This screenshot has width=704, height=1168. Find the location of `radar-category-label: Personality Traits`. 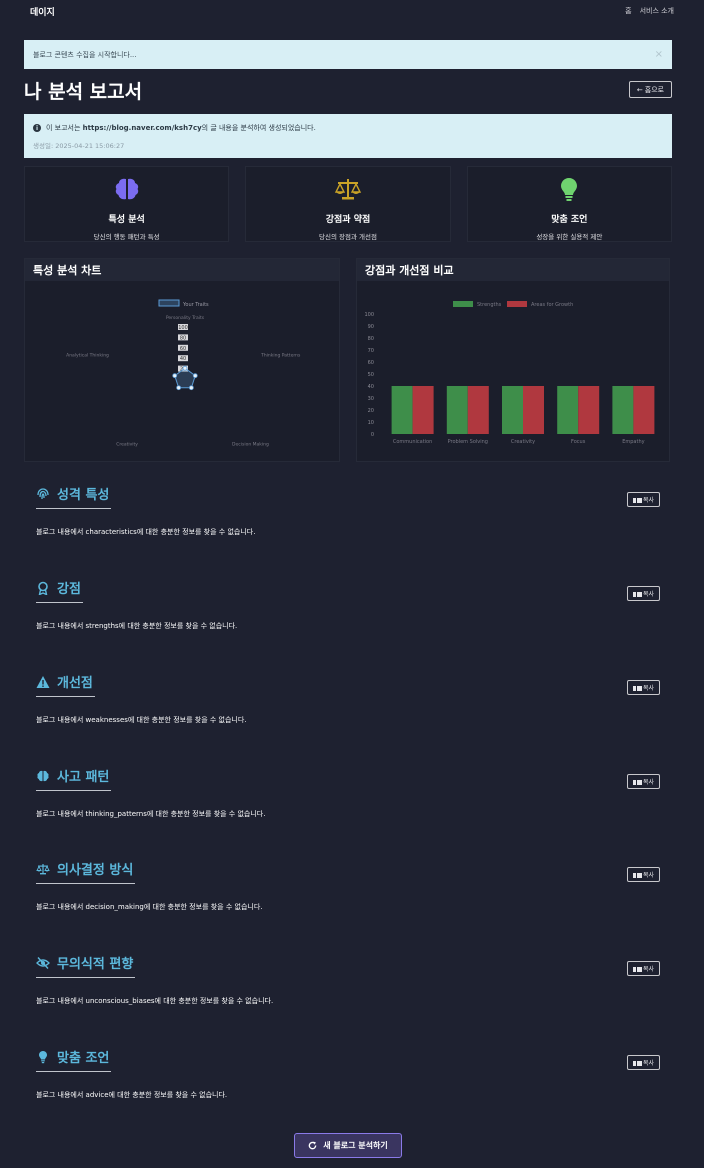

radar-category-label: Personality Traits is located at coordinates (185, 318).